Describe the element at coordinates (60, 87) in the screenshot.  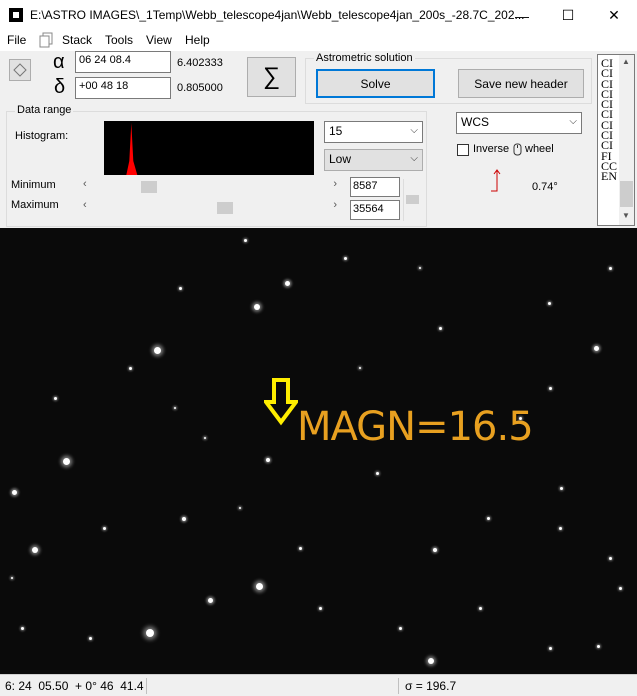
I see `delta-symbol: δ` at that location.